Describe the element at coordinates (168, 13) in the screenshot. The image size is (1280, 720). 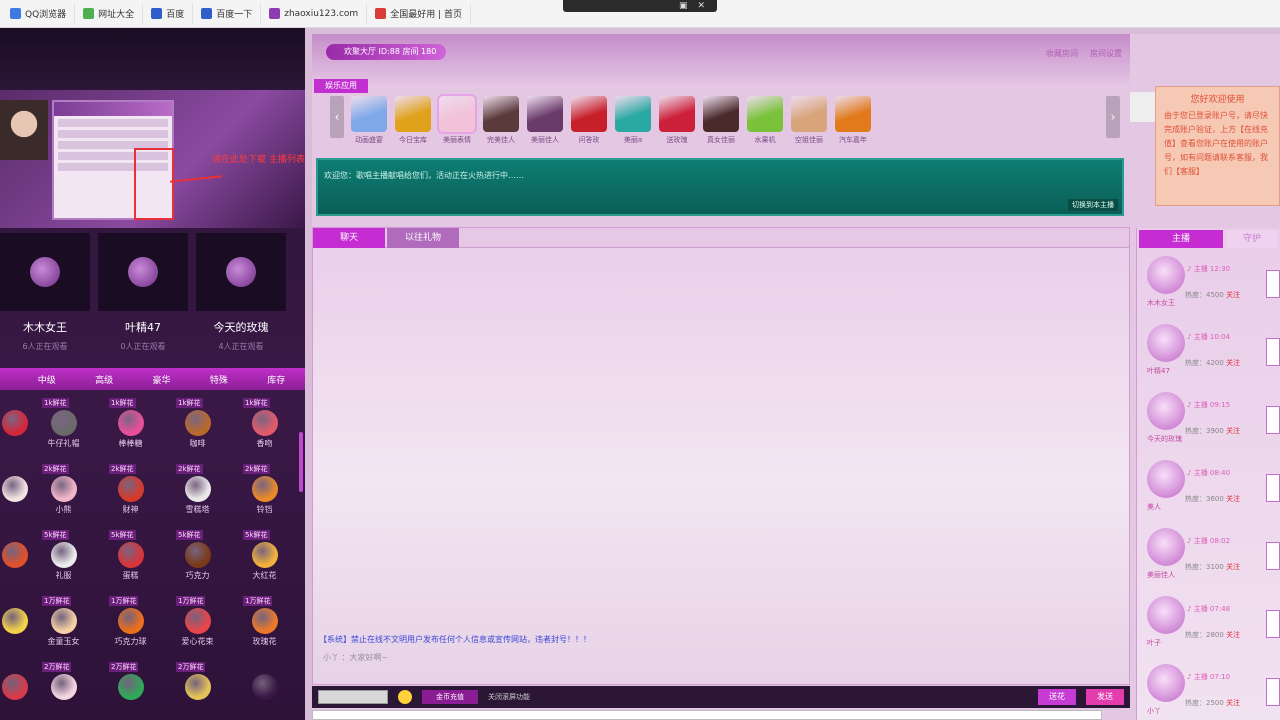
I see `bookmark-item: 百度` at that location.